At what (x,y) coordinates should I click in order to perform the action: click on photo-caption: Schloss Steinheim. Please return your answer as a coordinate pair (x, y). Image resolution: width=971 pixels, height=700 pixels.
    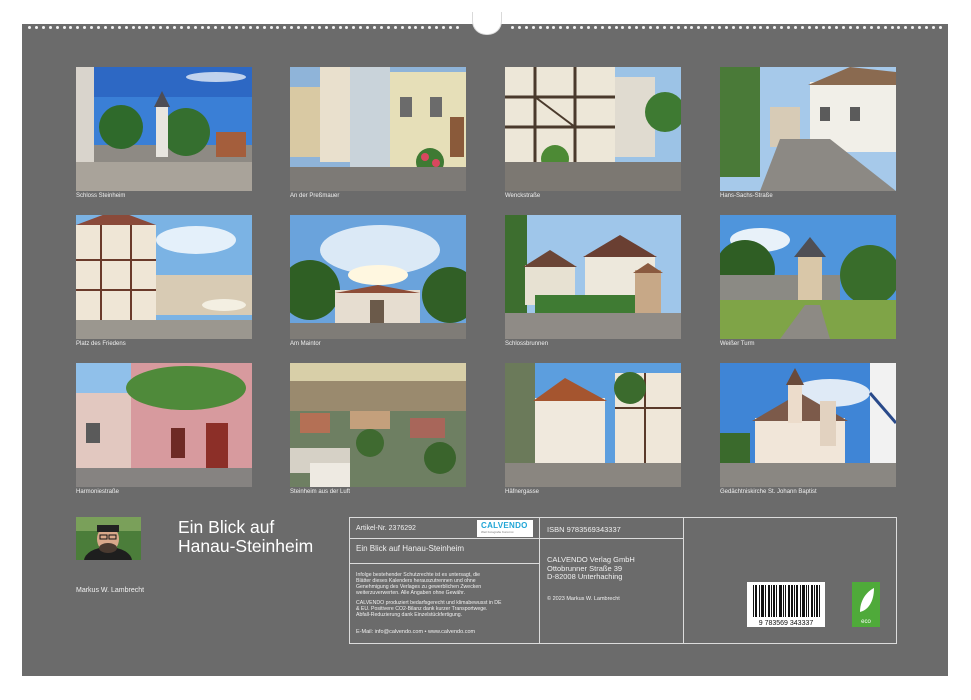
    Looking at the image, I should click on (101, 196).